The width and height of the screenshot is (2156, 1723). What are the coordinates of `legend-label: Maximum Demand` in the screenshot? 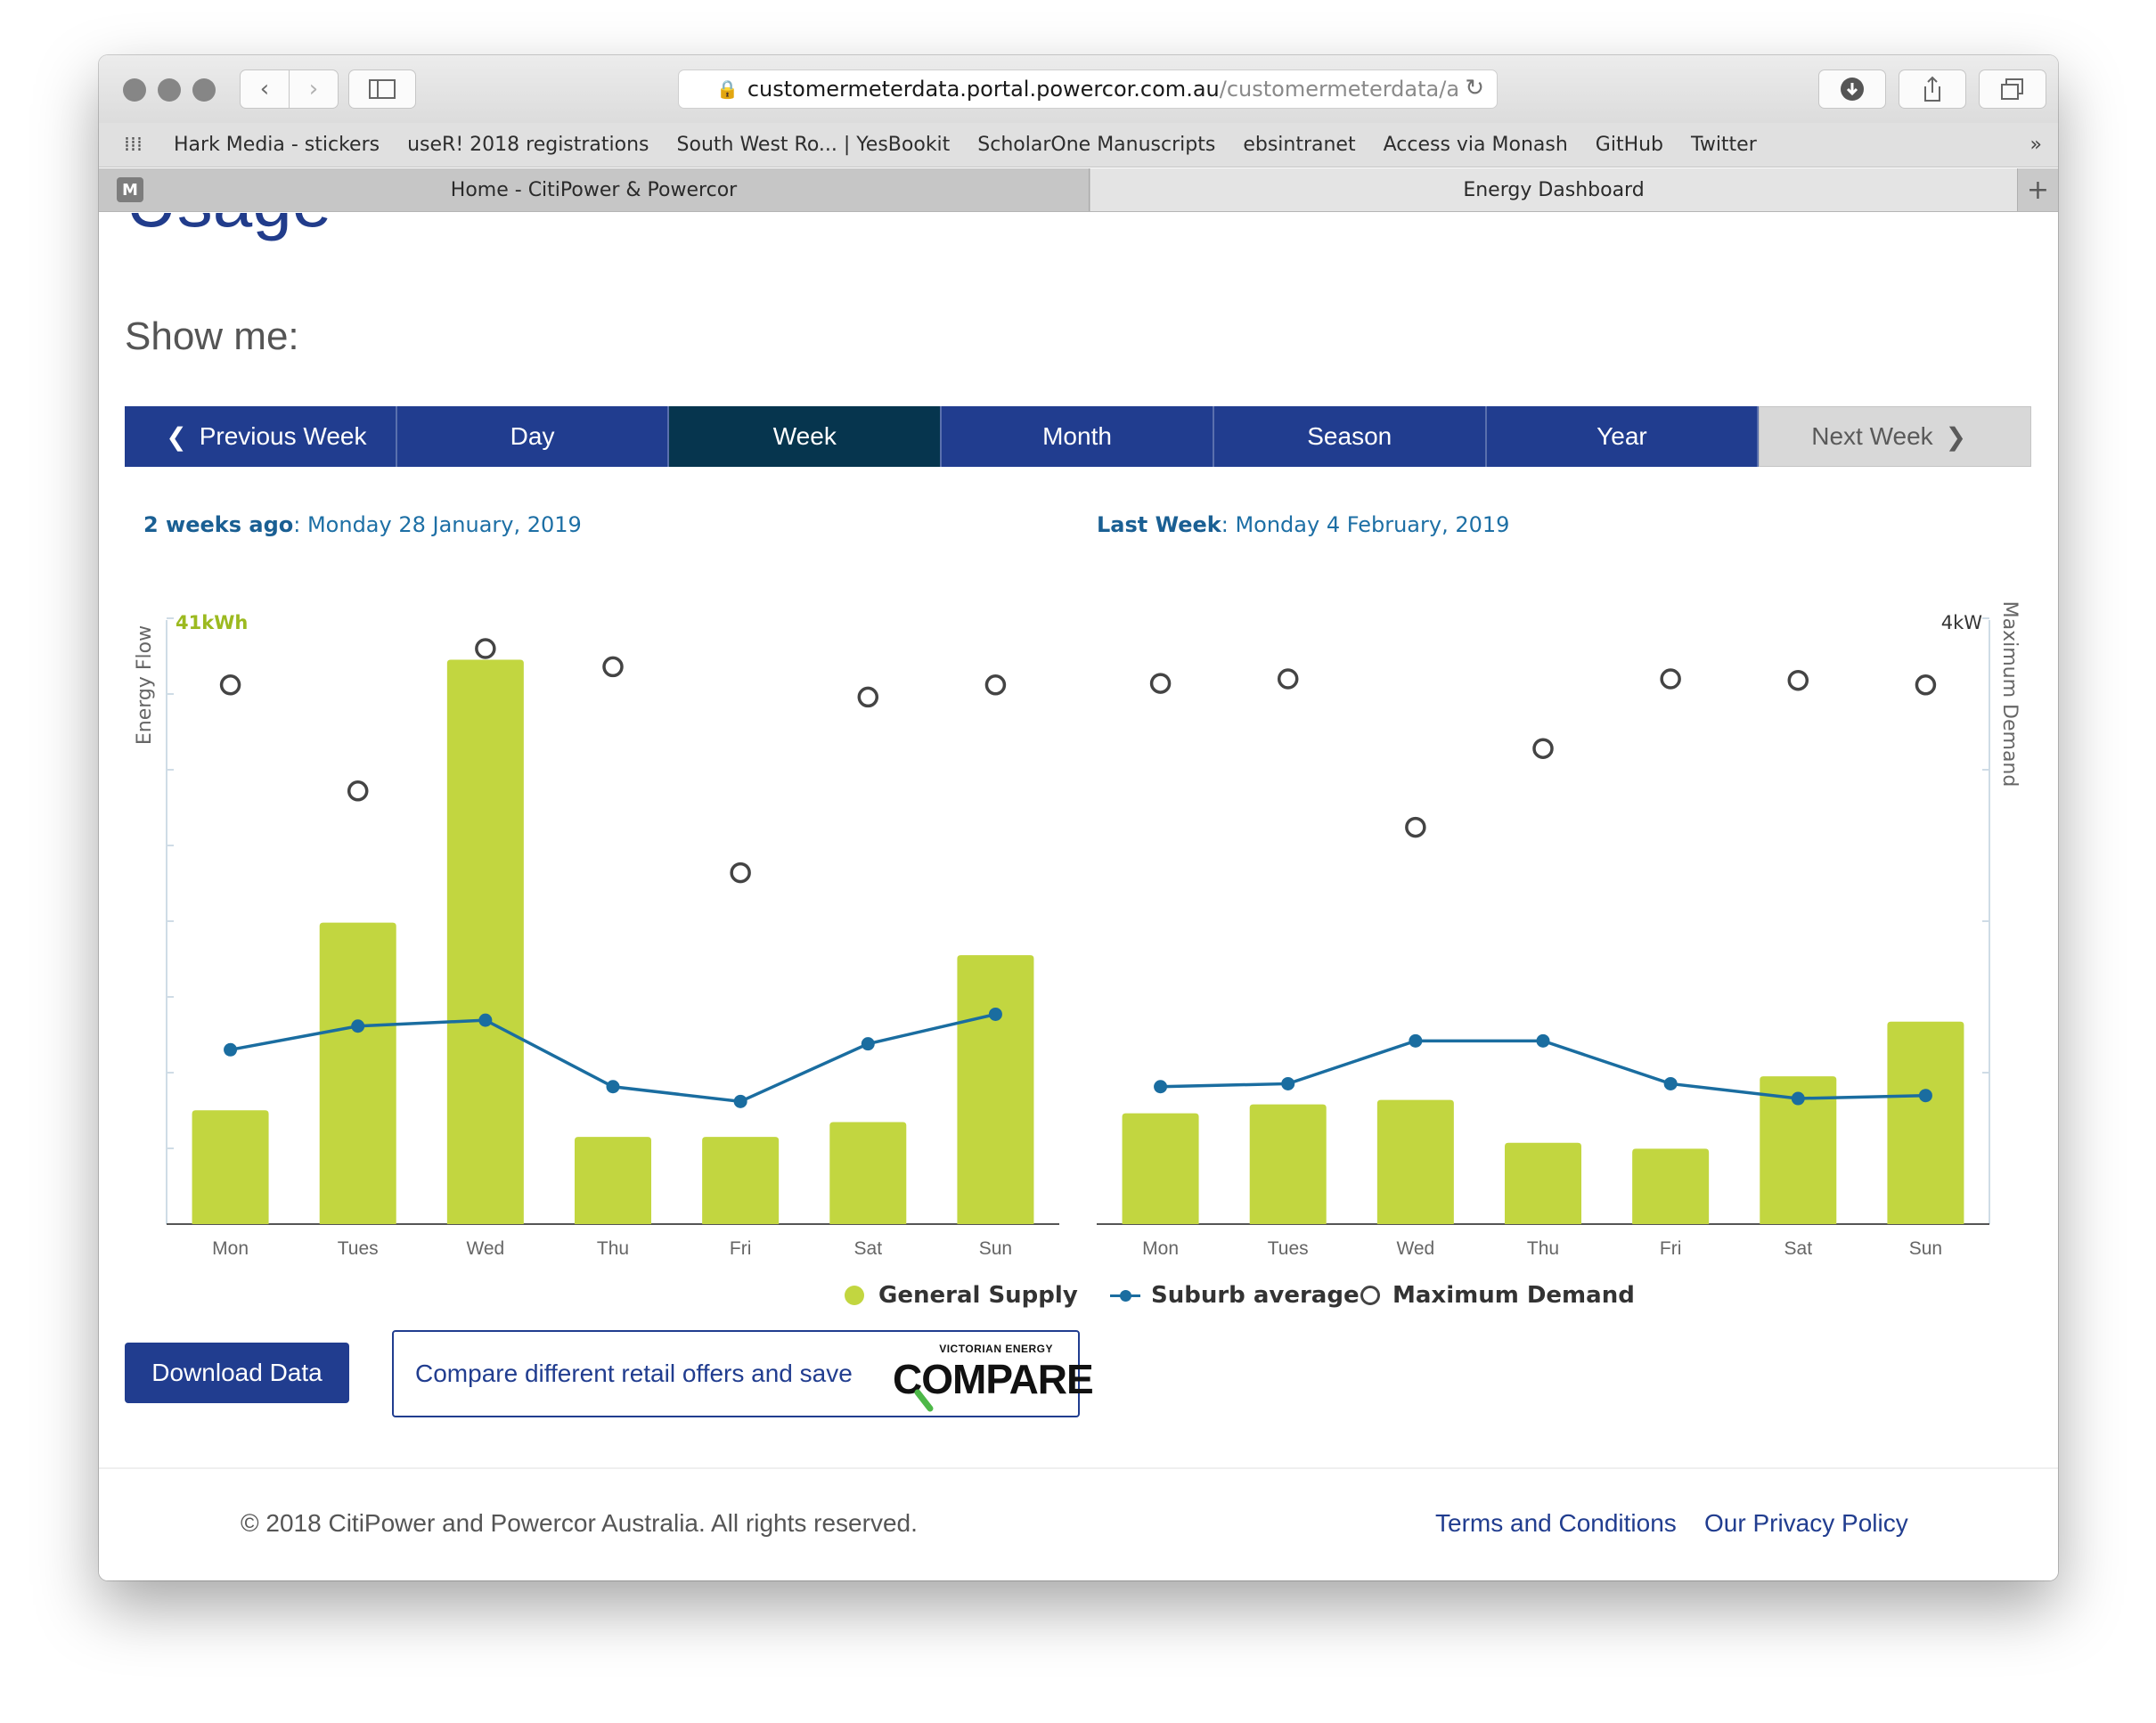 It's located at (1513, 1295).